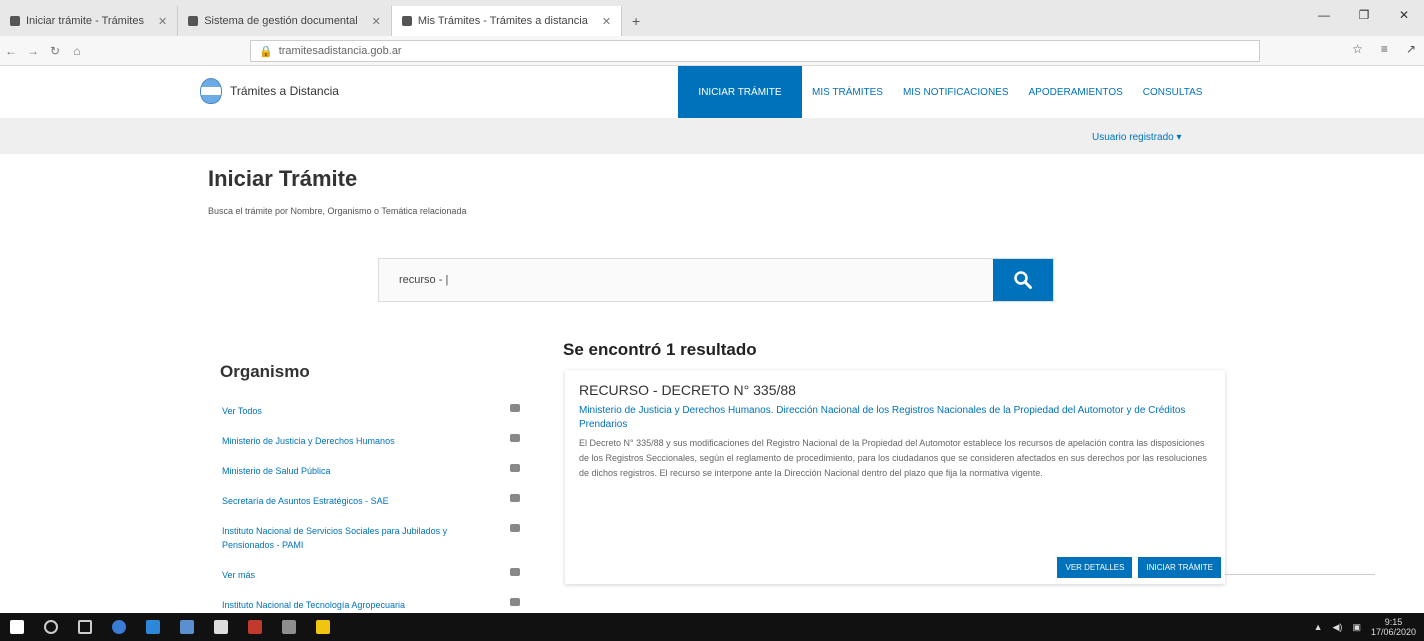 Image resolution: width=1424 pixels, height=641 pixels. I want to click on paint-icon, so click(289, 627).